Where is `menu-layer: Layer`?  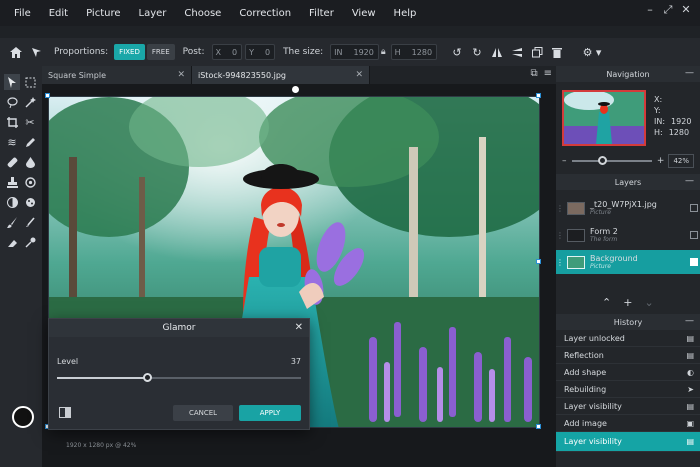 menu-layer: Layer is located at coordinates (153, 13).